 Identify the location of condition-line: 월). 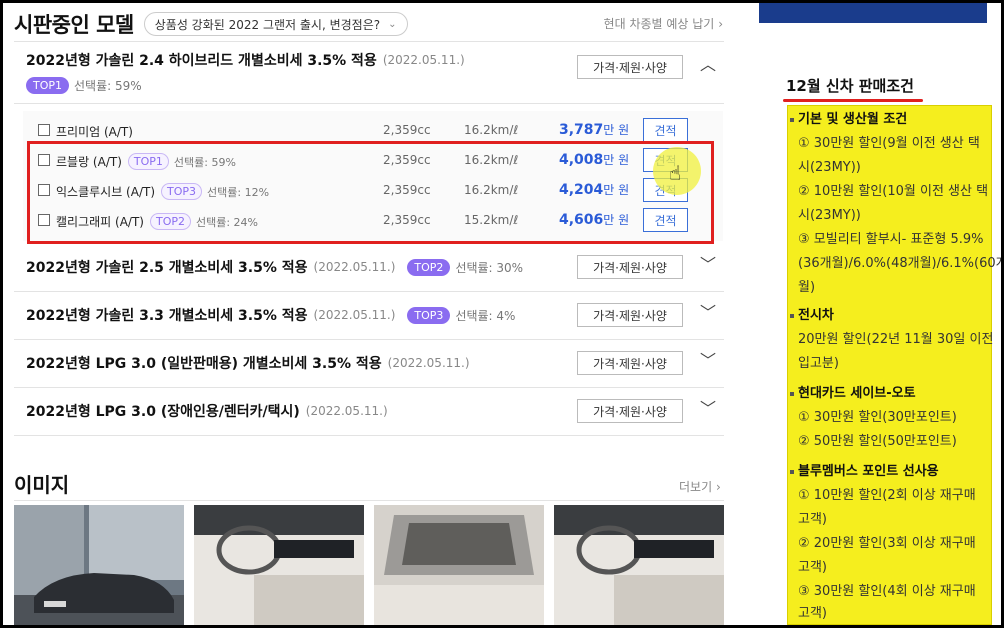
(807, 287).